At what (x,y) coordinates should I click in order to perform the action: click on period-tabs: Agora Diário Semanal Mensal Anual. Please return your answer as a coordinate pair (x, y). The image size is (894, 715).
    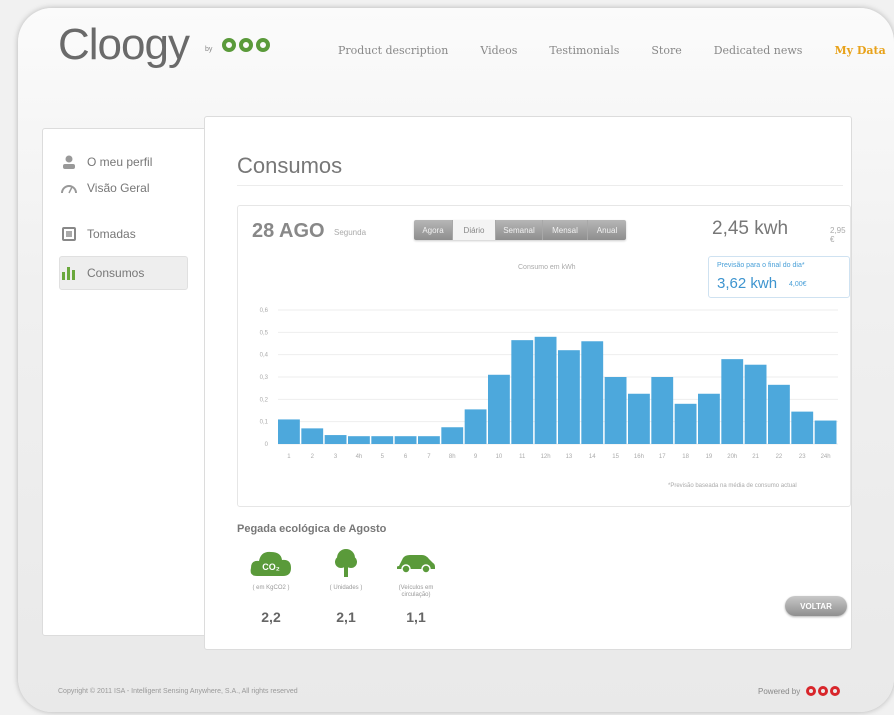
    Looking at the image, I should click on (520, 230).